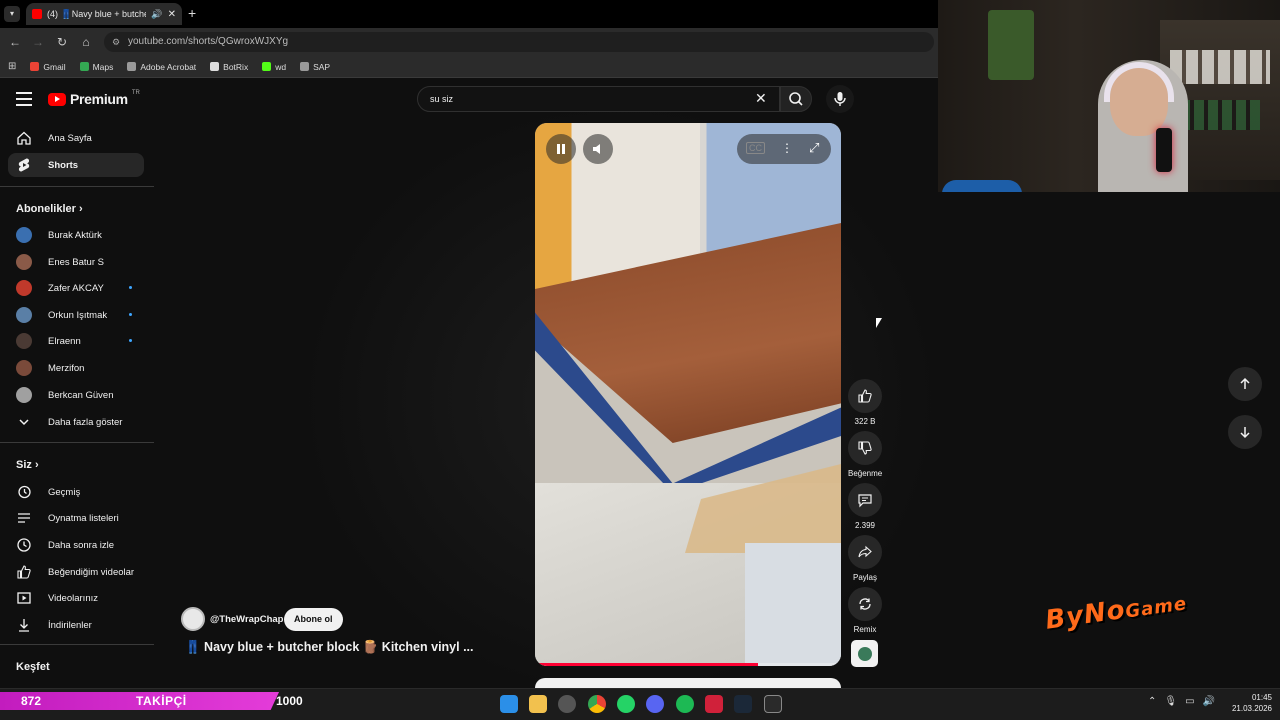 This screenshot has width=1280, height=720. Describe the element at coordinates (313, 619) in the screenshot. I see `subscribe-button: Abone ol` at that location.